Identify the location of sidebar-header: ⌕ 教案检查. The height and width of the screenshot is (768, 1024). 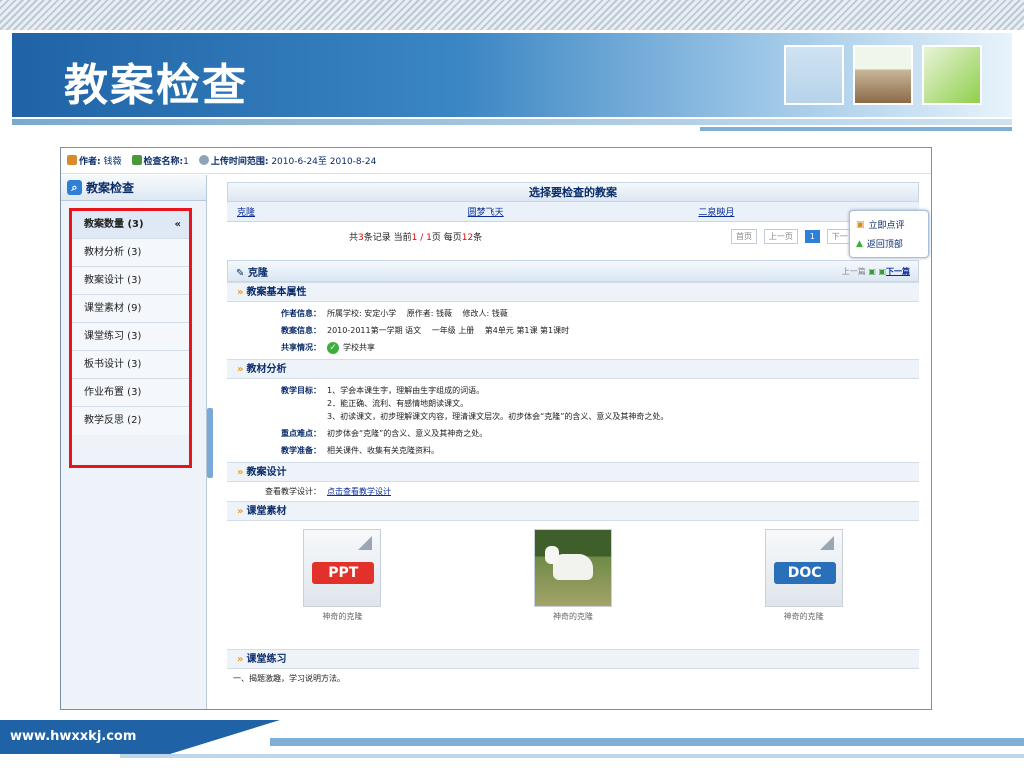
(133, 188).